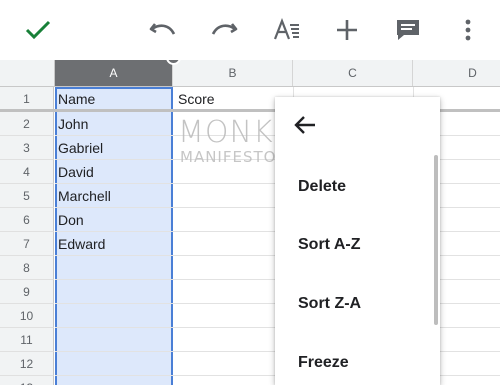 This screenshot has height=385, width=500. Describe the element at coordinates (27, 73) in the screenshot. I see `select-all-corner` at that location.